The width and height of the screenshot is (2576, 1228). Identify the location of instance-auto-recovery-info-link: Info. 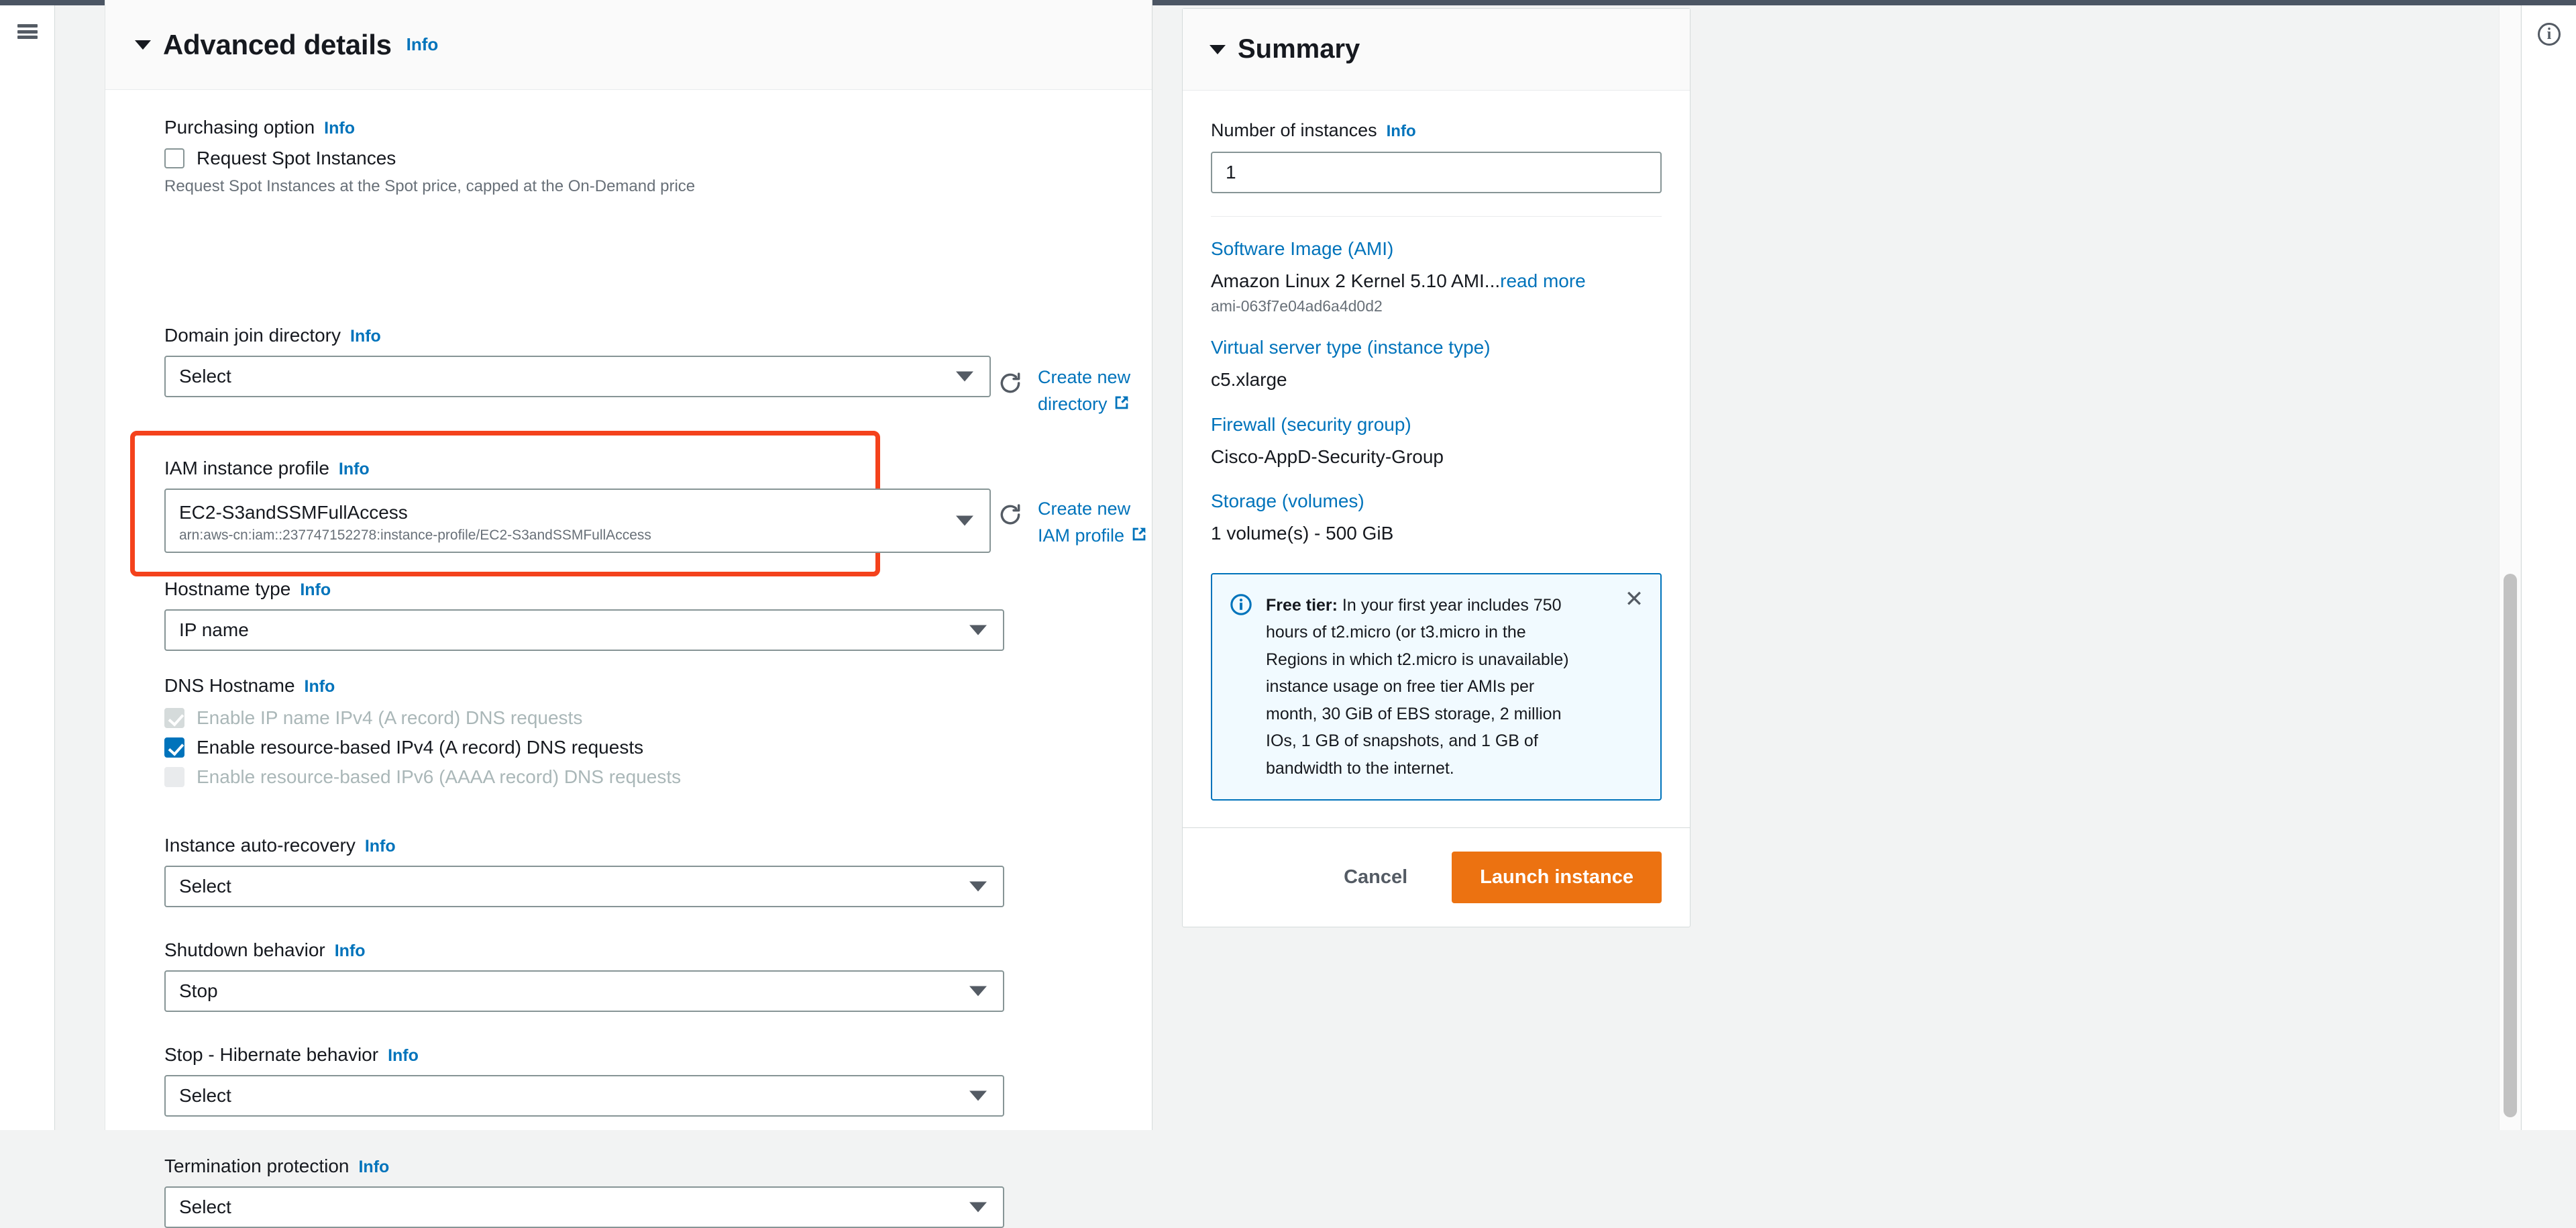
(380, 846).